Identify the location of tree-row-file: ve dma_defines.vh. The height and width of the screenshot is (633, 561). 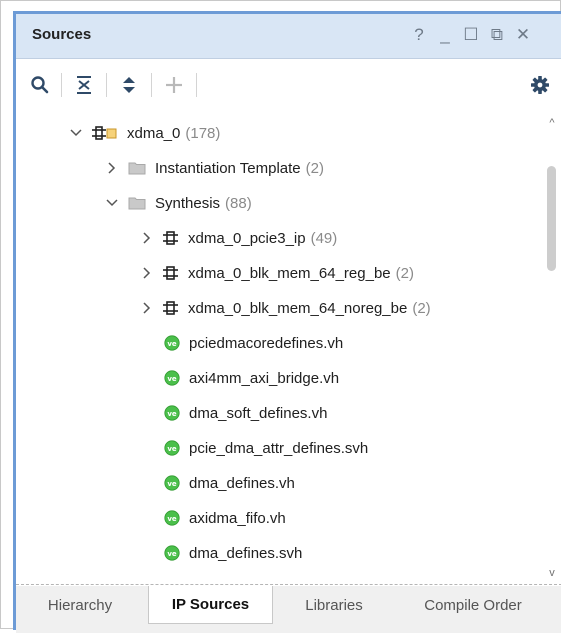
(278, 483).